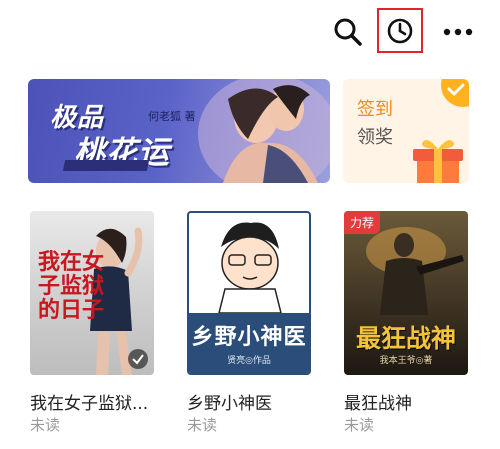 The width and height of the screenshot is (500, 449). What do you see at coordinates (400, 30) in the screenshot?
I see `history-clock-icon` at bounding box center [400, 30].